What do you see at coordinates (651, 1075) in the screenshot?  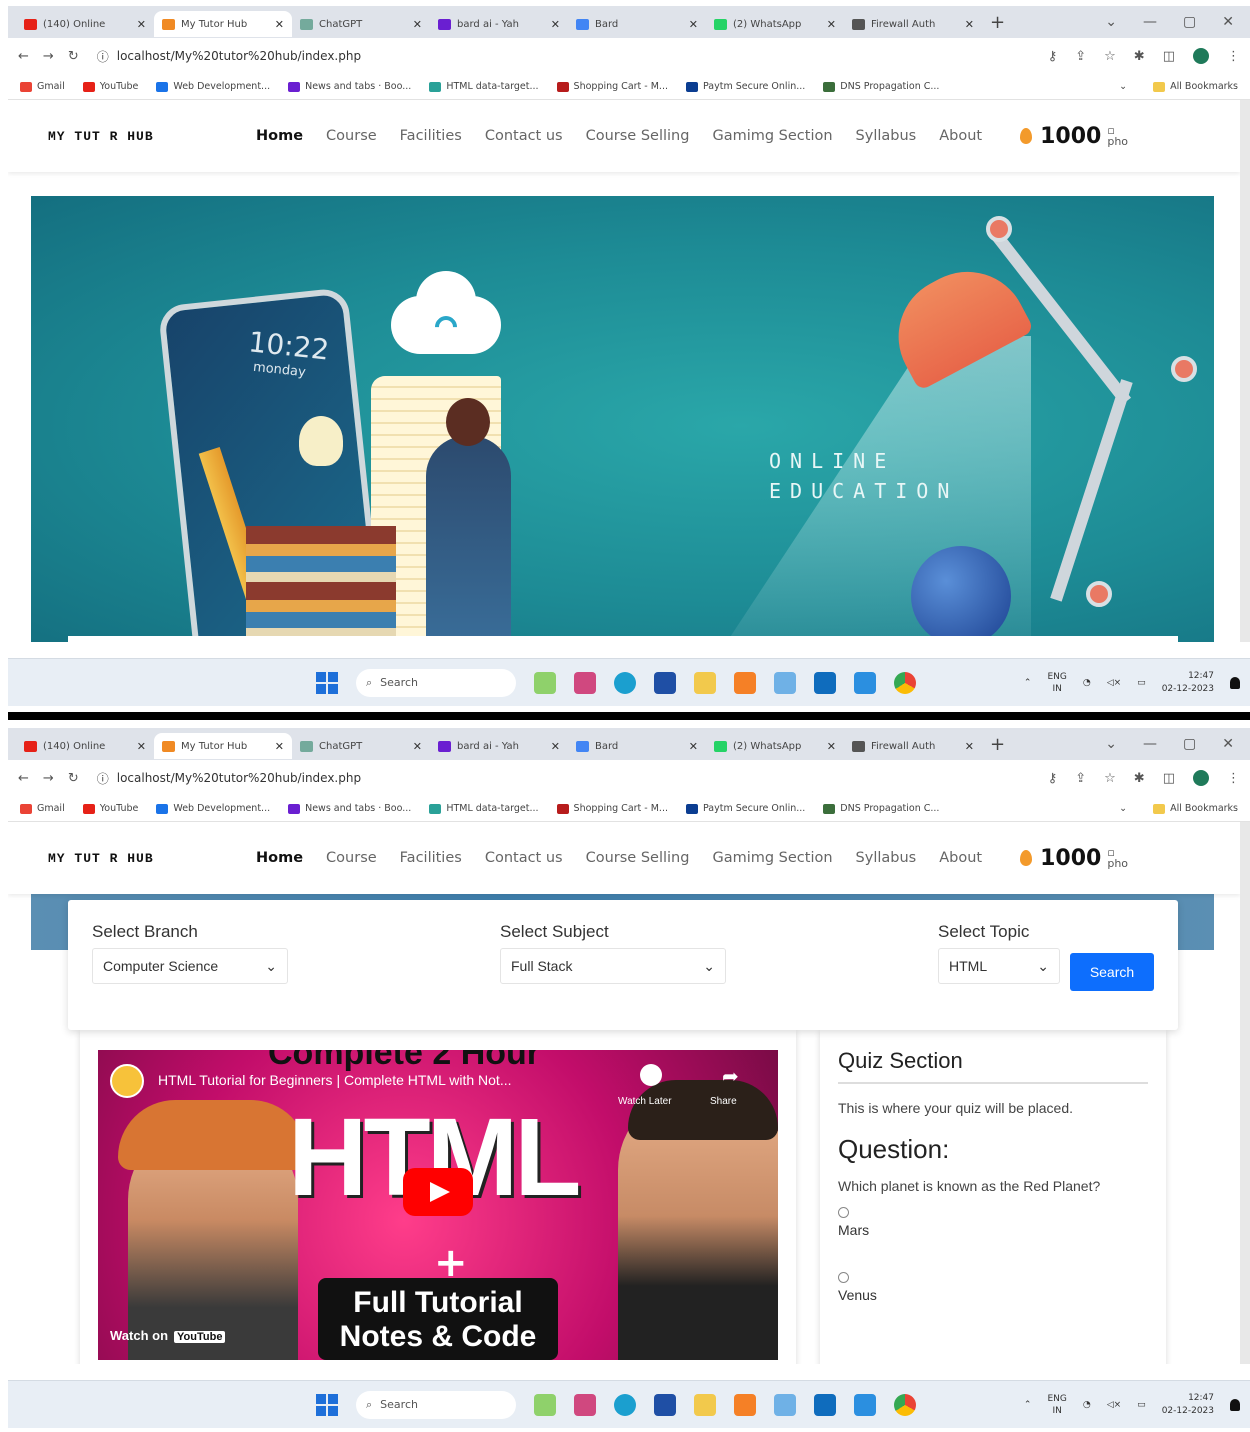 I see `clock-icon` at bounding box center [651, 1075].